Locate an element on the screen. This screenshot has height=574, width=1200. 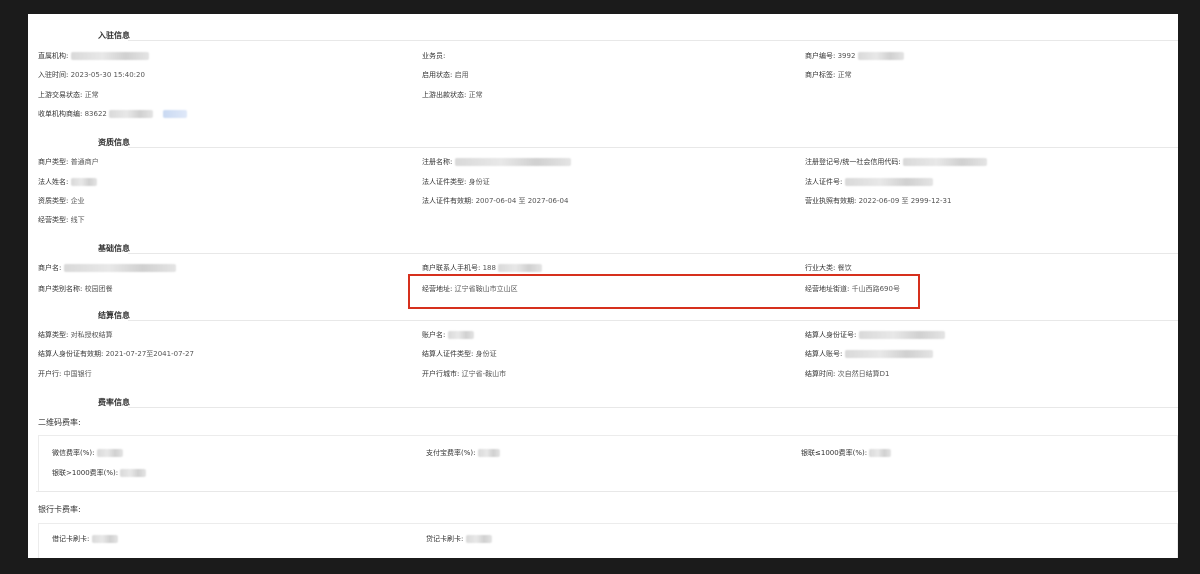
field-account-name: 账户名: is located at coordinates (448, 335).